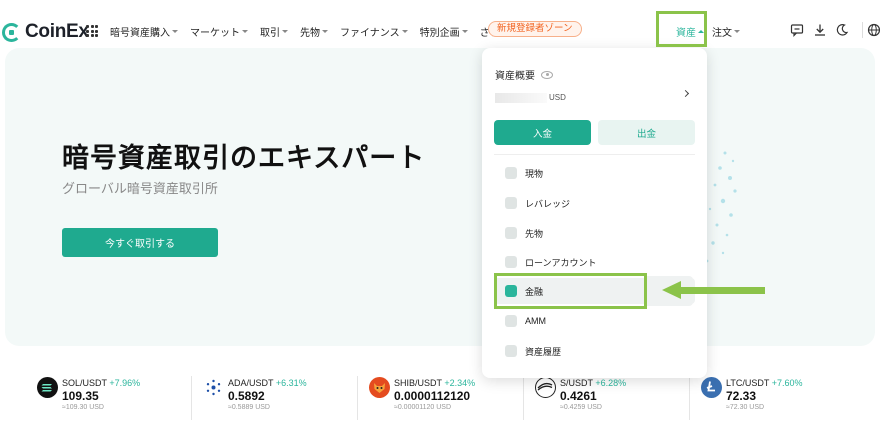  I want to click on dropdown-divider, so click(594, 154).